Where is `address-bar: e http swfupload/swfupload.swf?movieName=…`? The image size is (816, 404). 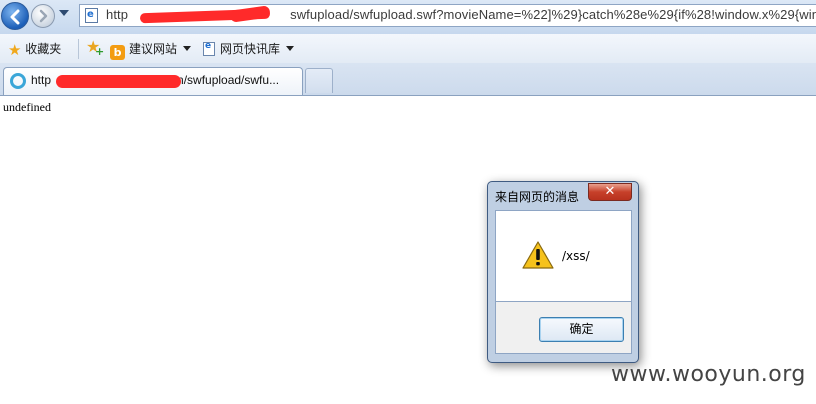
address-bar: e http swfupload/swfupload.swf?movieName=… is located at coordinates (447, 15).